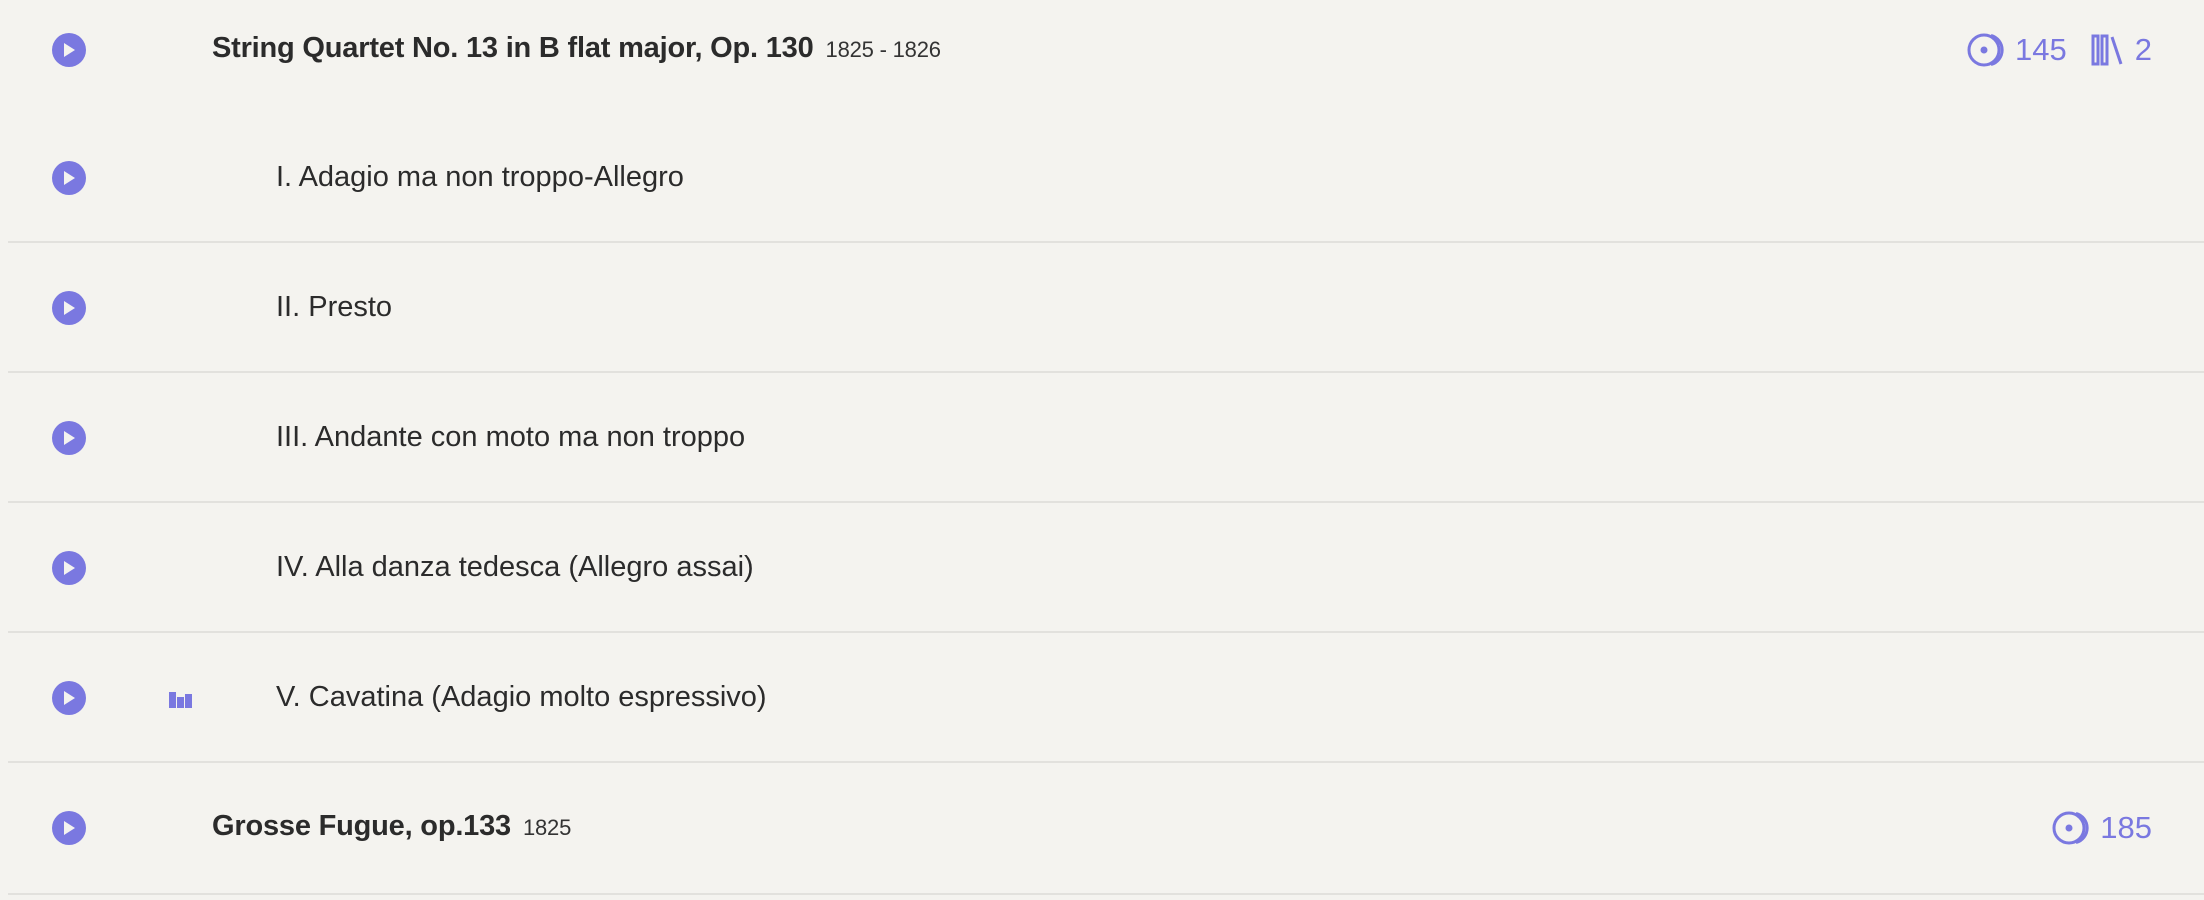 This screenshot has width=2204, height=900. I want to click on recordings-count-value: 185, so click(2126, 827).